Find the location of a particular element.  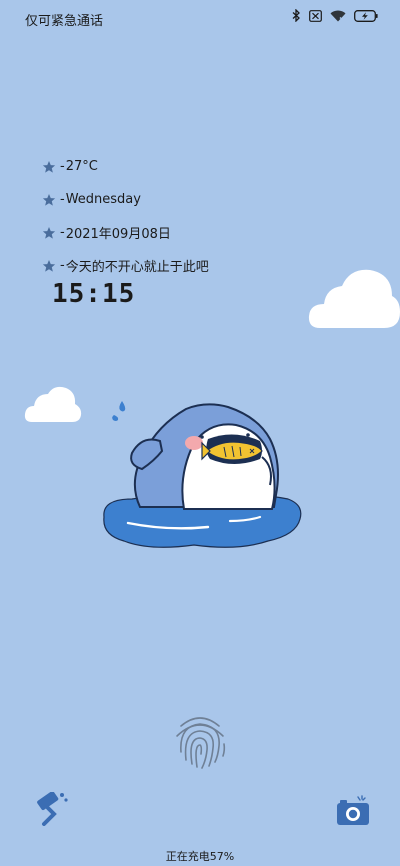

quote-row: - 今天的不开心就止于此吧 is located at coordinates (125, 265).